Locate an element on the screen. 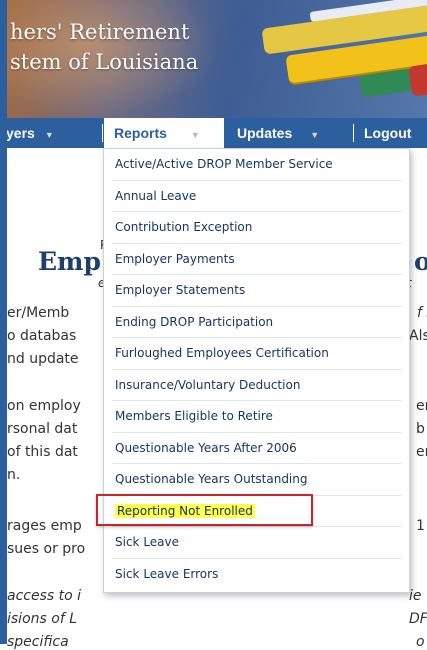 The width and height of the screenshot is (427, 650). page-heading: Emp is located at coordinates (69, 261).